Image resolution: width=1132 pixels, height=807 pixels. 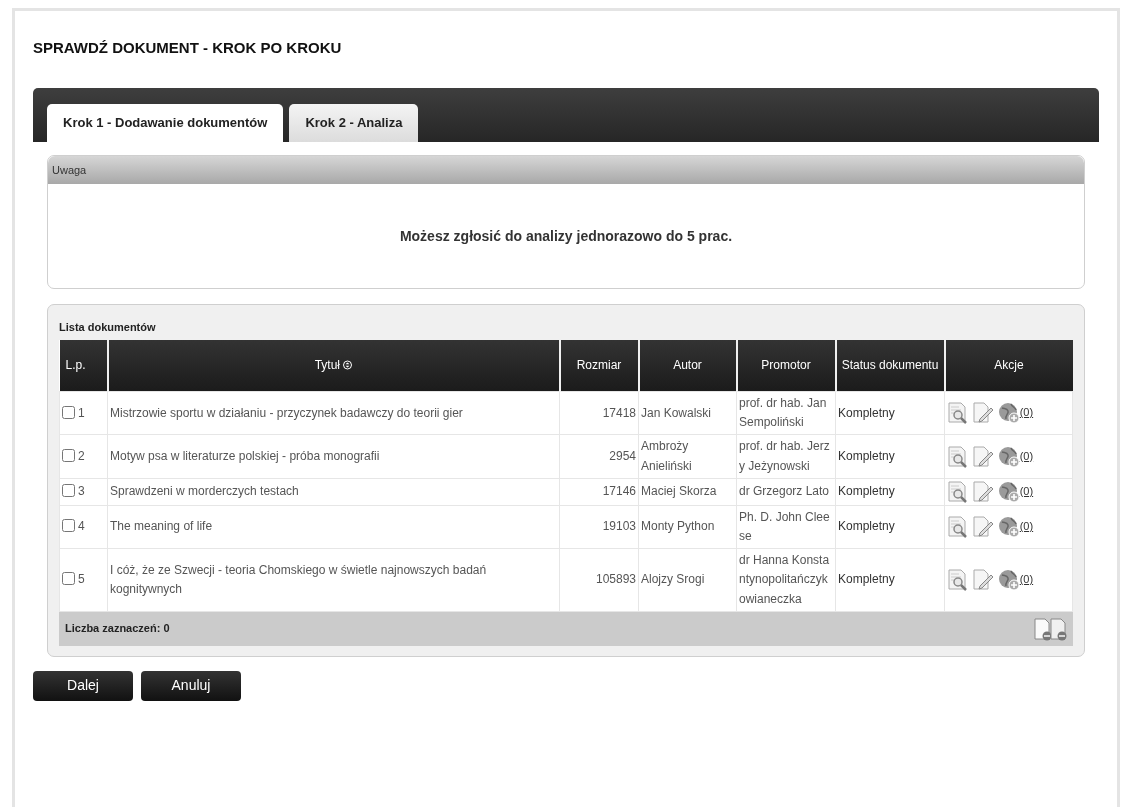 I want to click on column-header: L.p., so click(x=83, y=365).